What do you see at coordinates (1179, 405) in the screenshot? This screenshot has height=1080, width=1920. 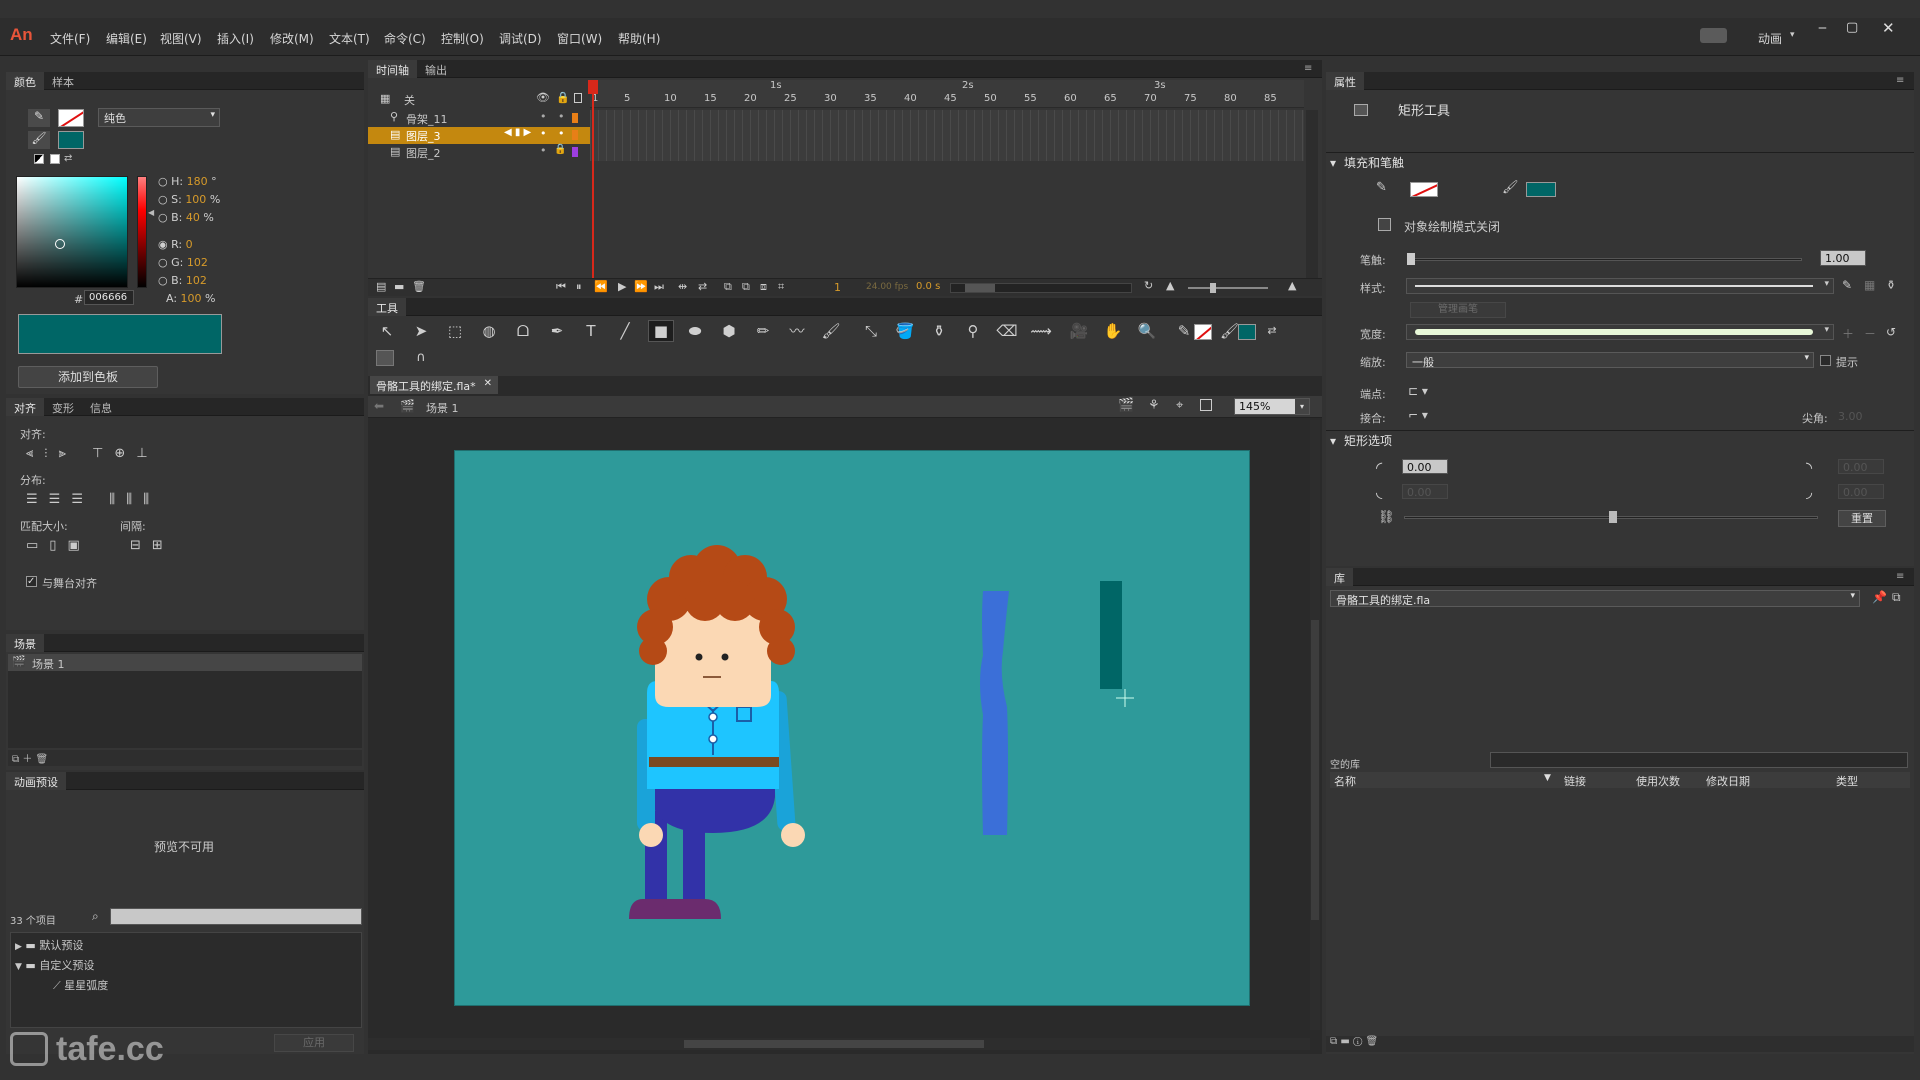 I see `snap-center-icon: ⌖` at bounding box center [1179, 405].